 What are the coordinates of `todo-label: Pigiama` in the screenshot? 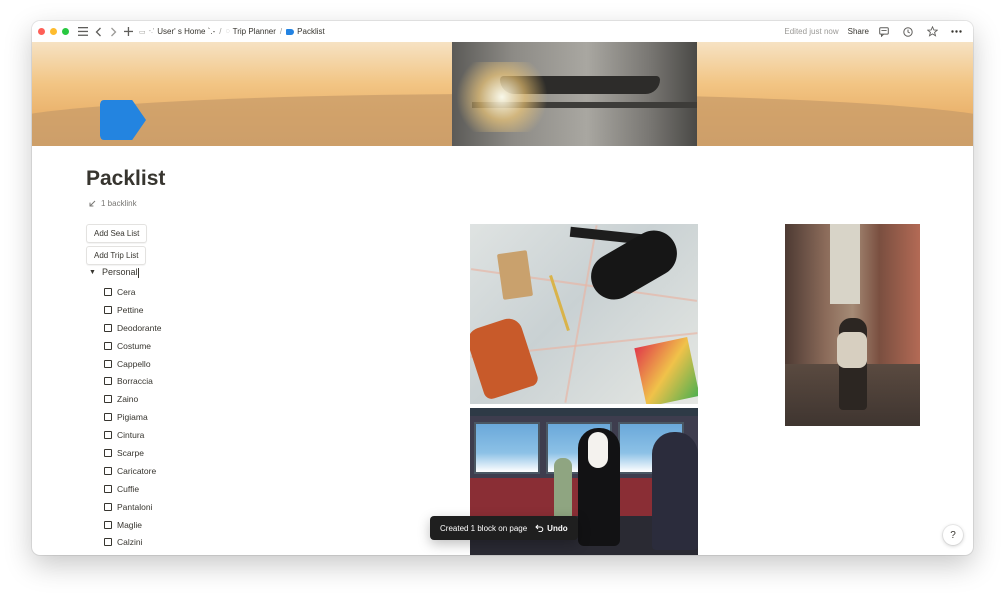 It's located at (132, 417).